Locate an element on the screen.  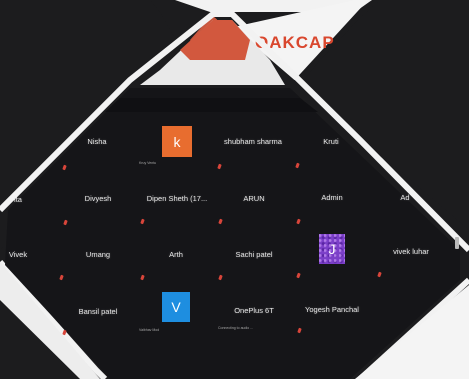
participant-name: Sachi patel is located at coordinates (254, 254).